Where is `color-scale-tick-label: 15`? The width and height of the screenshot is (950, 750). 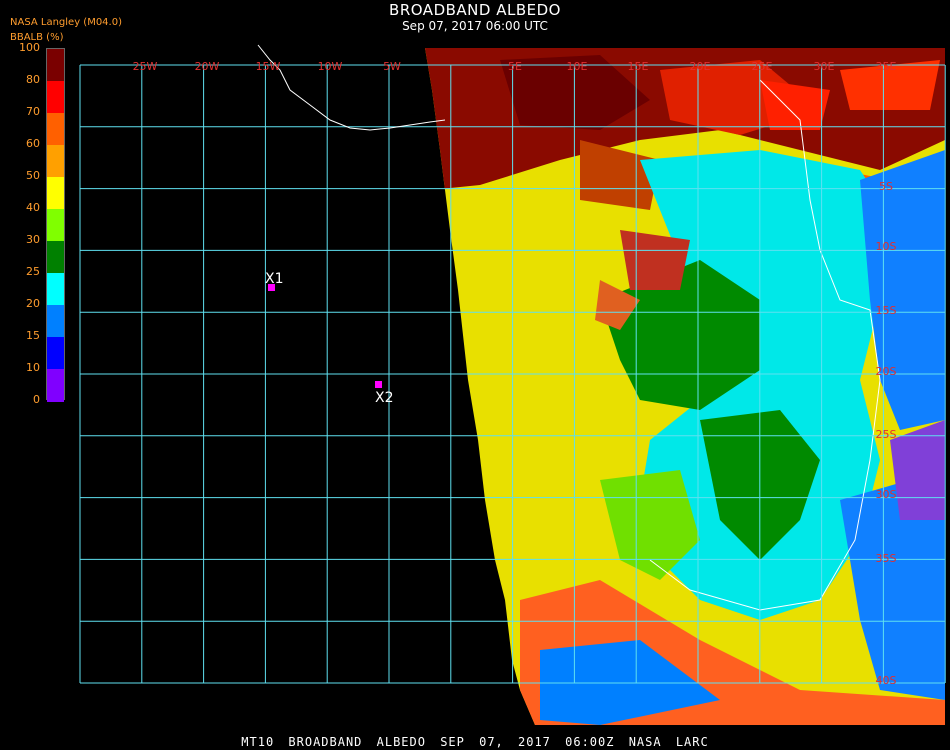
color-scale-tick-label: 15 is located at coordinates (33, 335).